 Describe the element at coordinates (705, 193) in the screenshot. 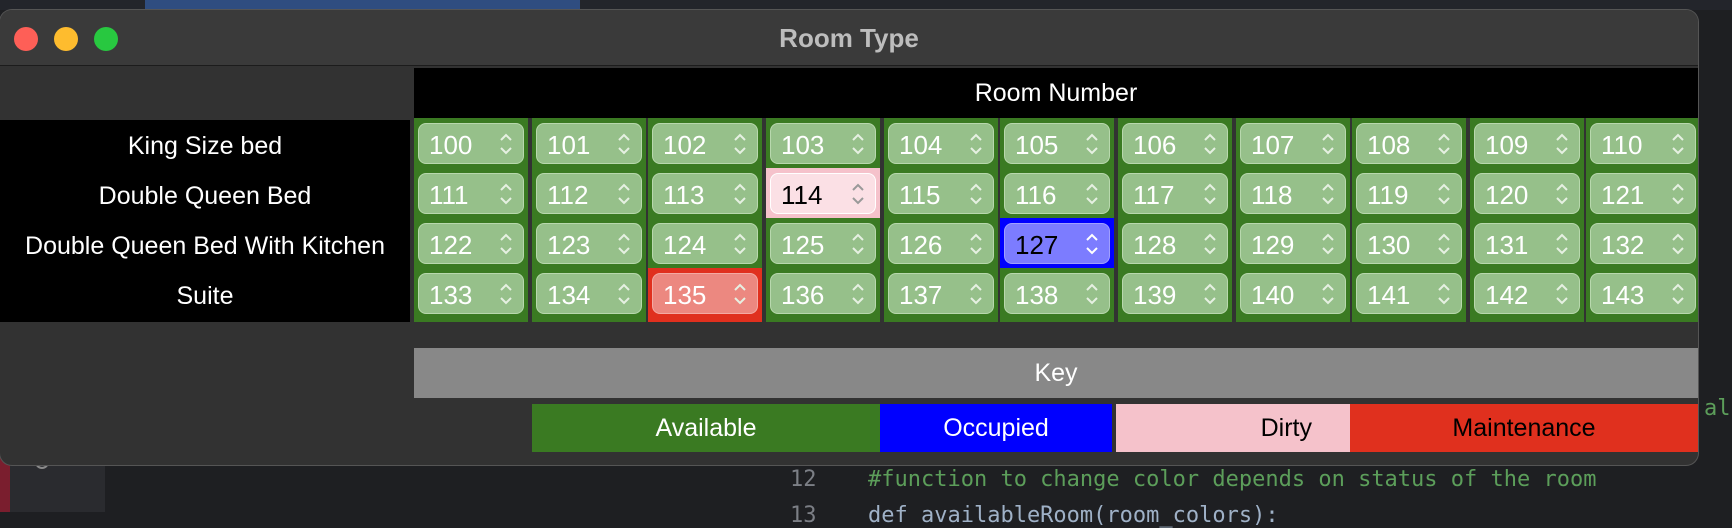

I see `room-number-spinbox: 113` at that location.